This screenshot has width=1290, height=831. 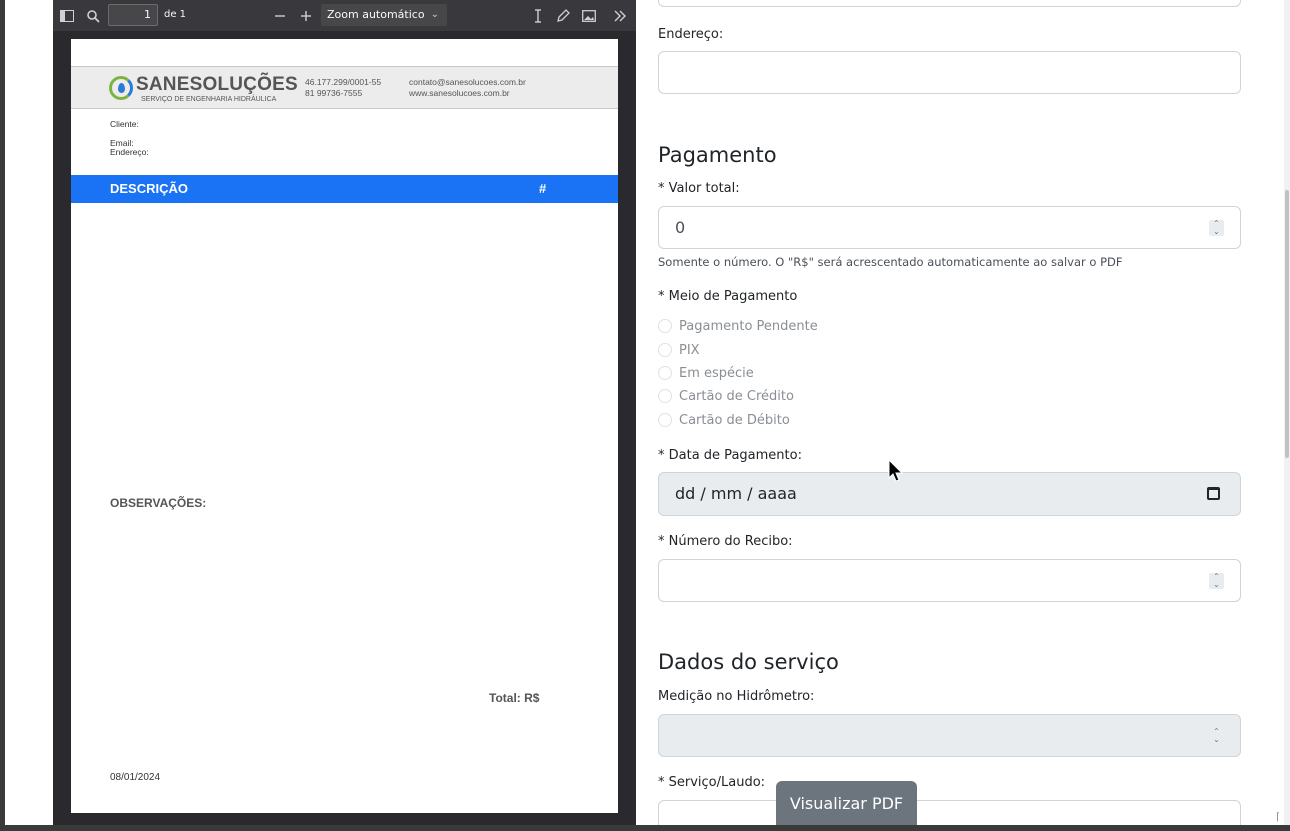 What do you see at coordinates (543, 188) in the screenshot?
I see `quantity-header: #` at bounding box center [543, 188].